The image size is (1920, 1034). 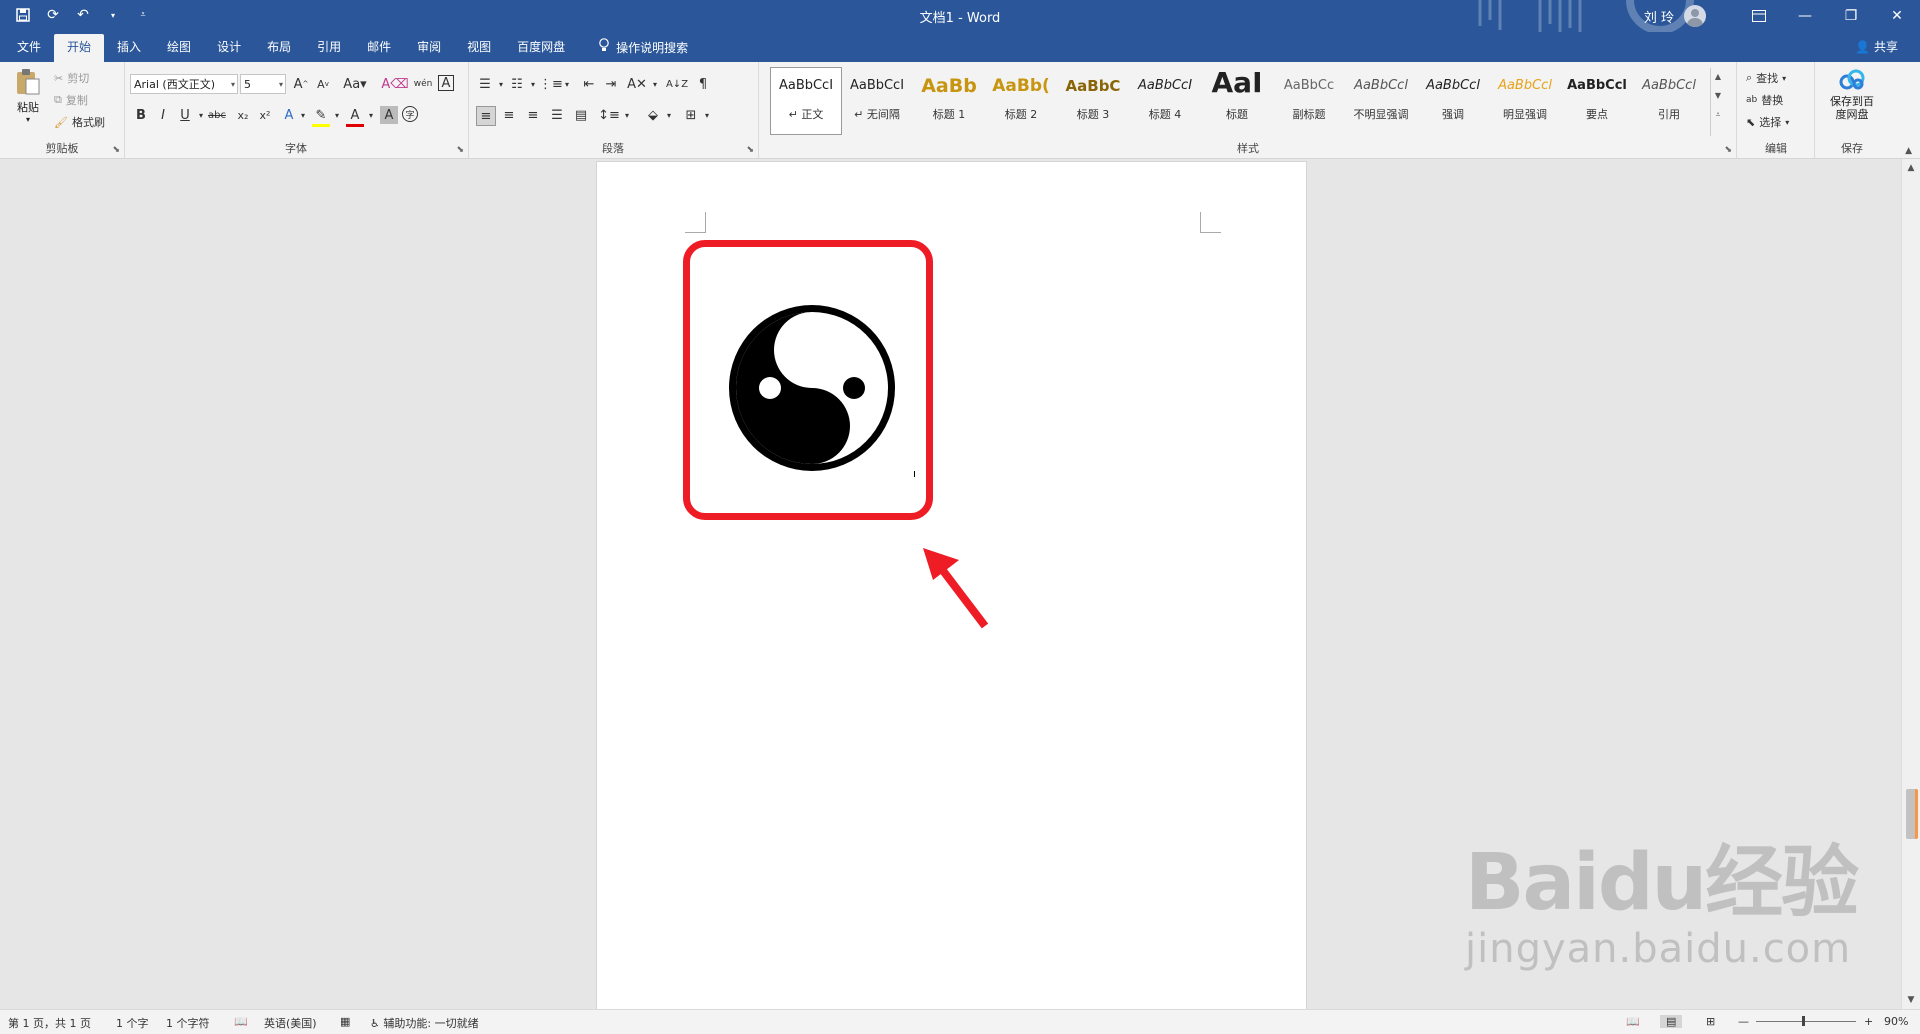 I want to click on style-heading-3: AaBbC 标题 3, so click(x=1093, y=101).